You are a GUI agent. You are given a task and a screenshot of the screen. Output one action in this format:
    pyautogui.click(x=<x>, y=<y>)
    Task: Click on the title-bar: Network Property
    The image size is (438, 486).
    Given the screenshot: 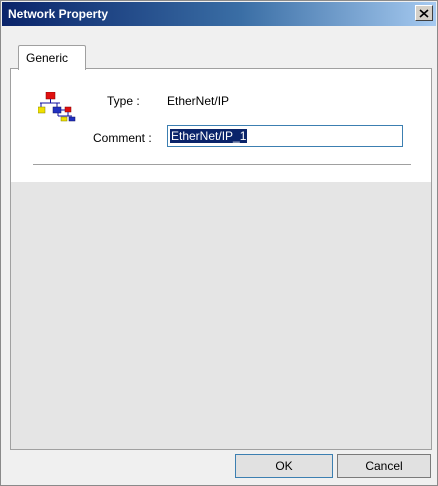 What is the action you would take?
    pyautogui.click(x=219, y=14)
    